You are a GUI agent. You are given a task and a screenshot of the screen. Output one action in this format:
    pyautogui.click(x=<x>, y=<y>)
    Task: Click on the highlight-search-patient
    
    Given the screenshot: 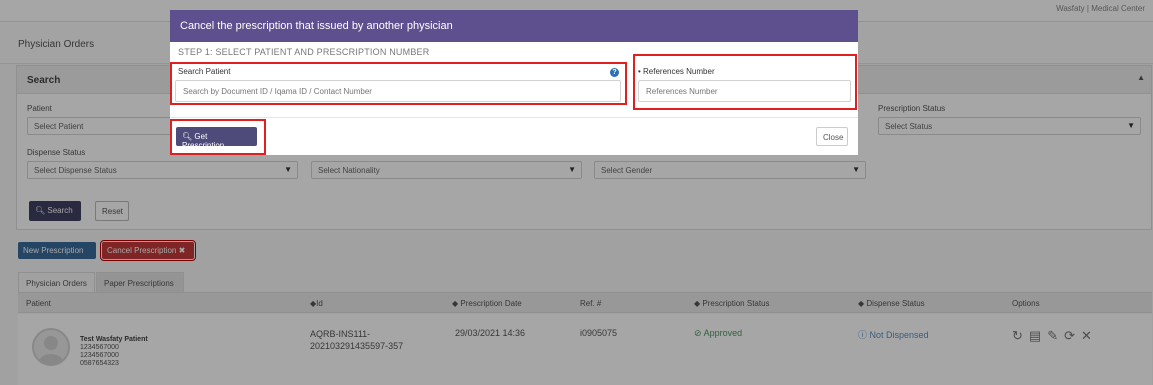 What is the action you would take?
    pyautogui.click(x=398, y=83)
    